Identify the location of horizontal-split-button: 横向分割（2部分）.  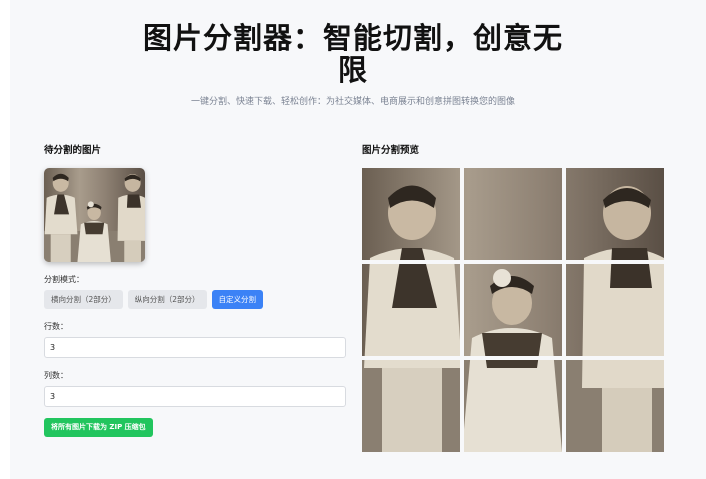
(83, 299).